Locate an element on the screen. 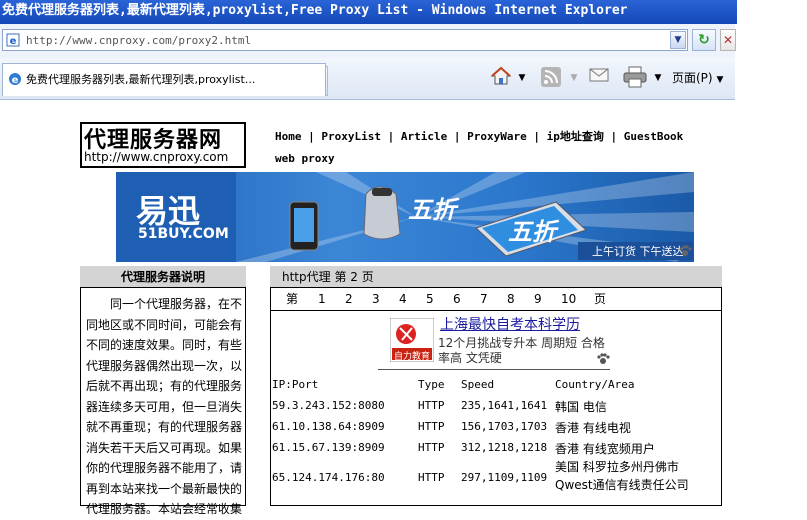 This screenshot has height=520, width=807. tab-page-icon: e is located at coordinates (15, 79).